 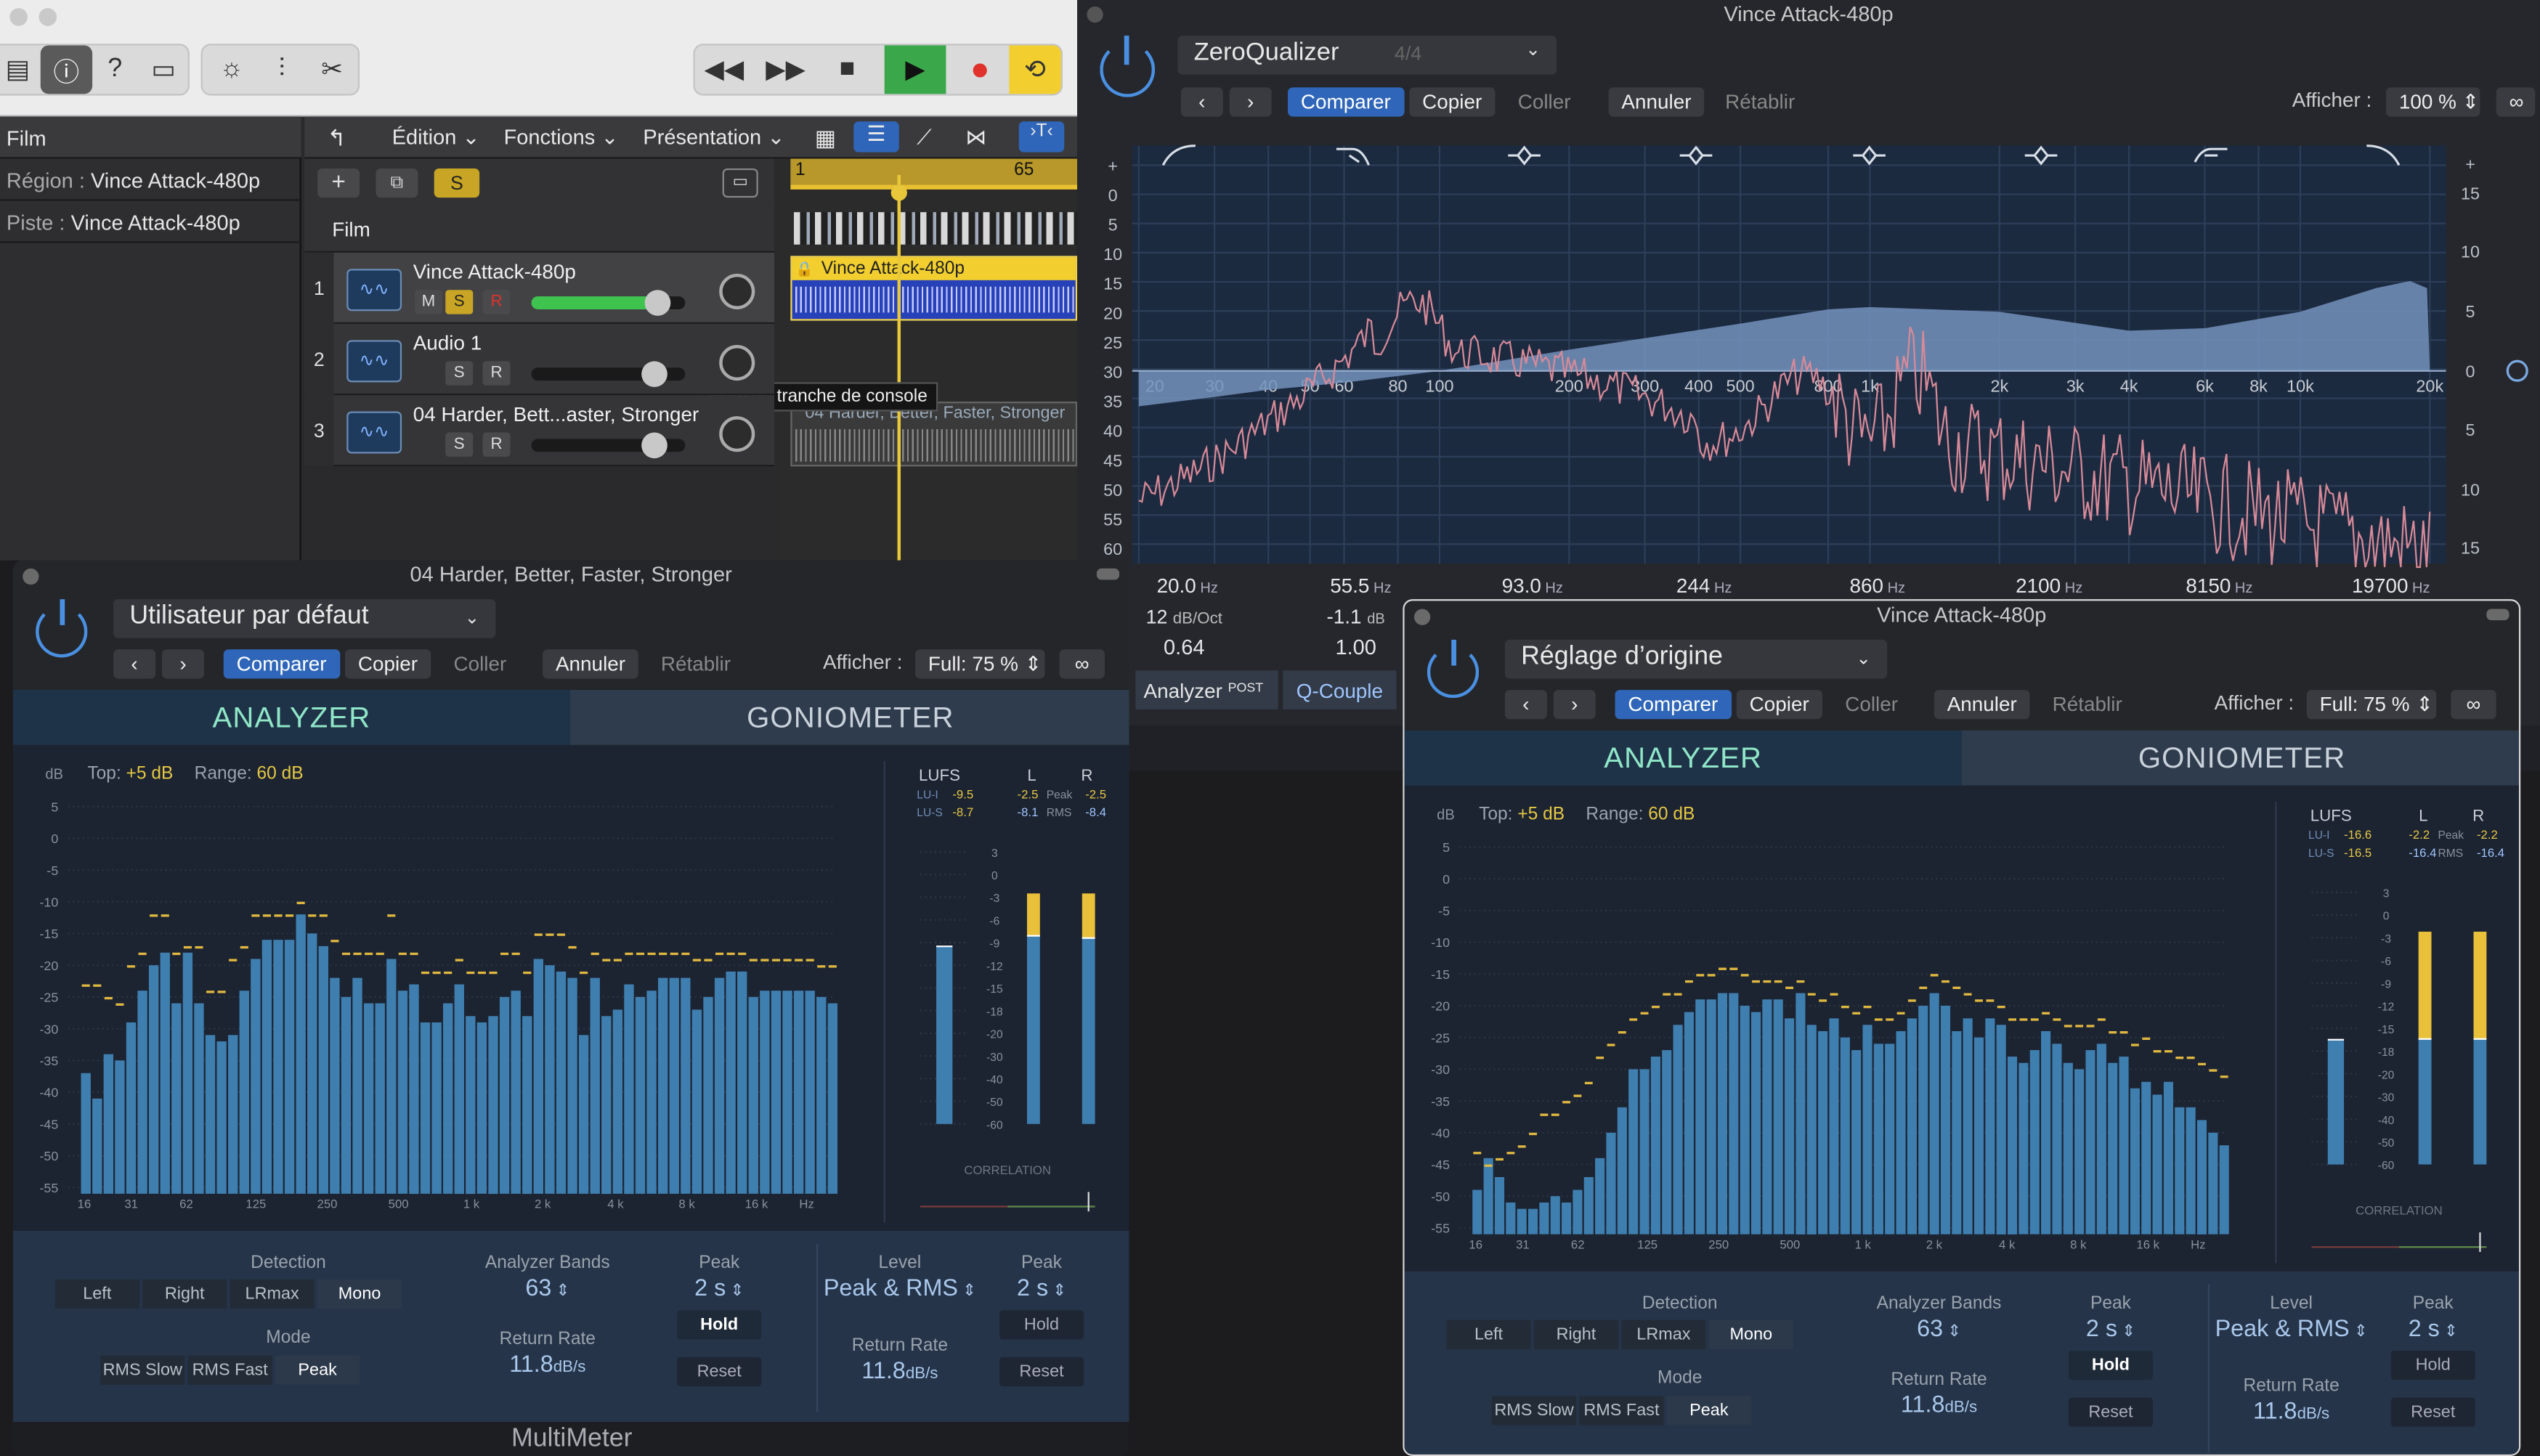 What do you see at coordinates (1544, 101) in the screenshot?
I see `eq-paste-button: Coller` at bounding box center [1544, 101].